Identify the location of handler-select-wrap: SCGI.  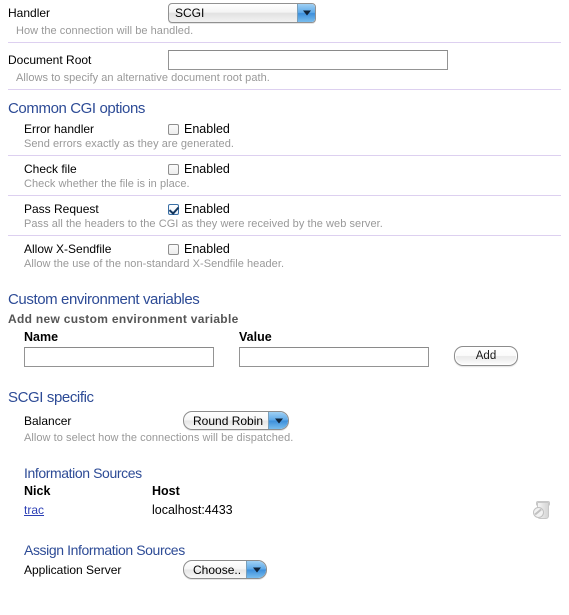
(242, 13).